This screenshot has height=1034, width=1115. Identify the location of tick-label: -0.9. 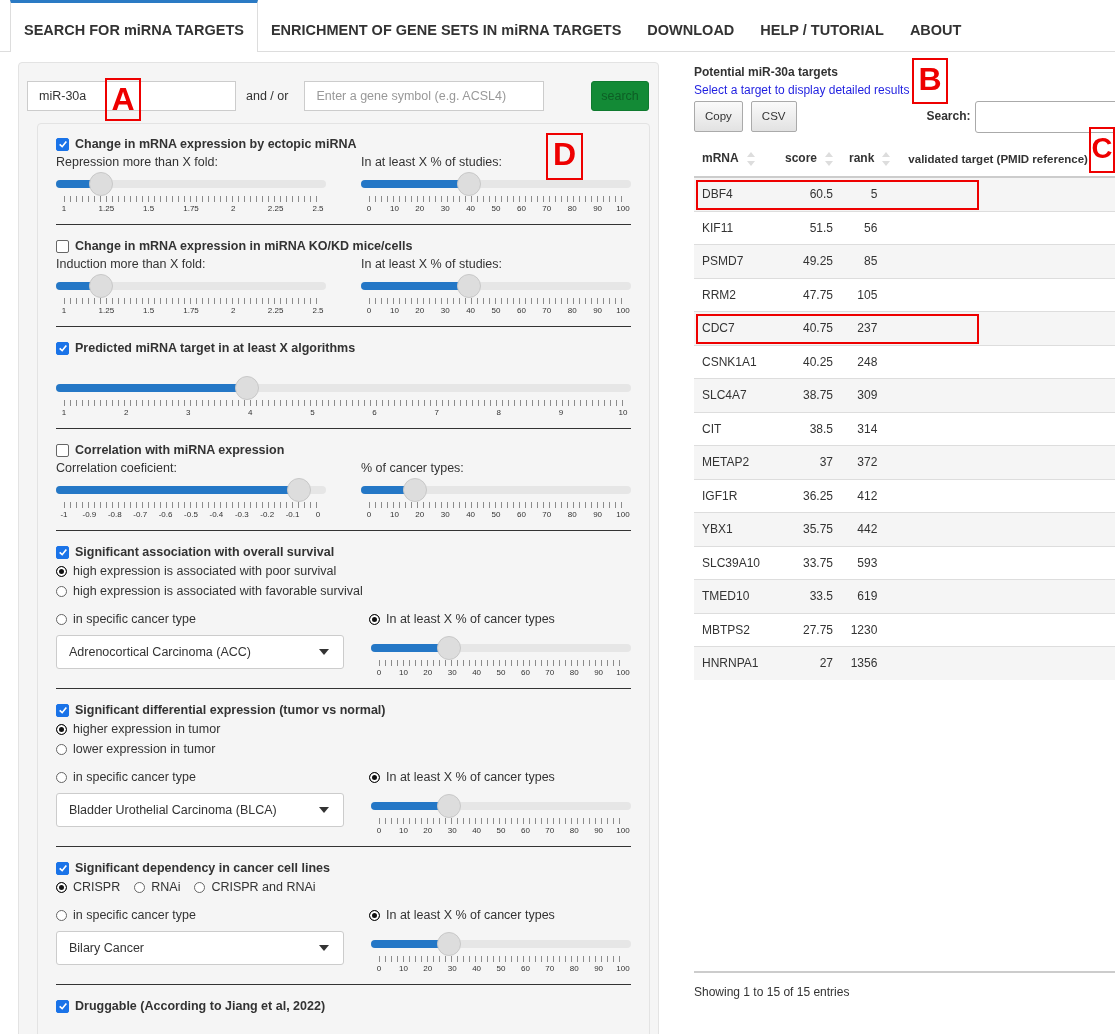
(89, 514).